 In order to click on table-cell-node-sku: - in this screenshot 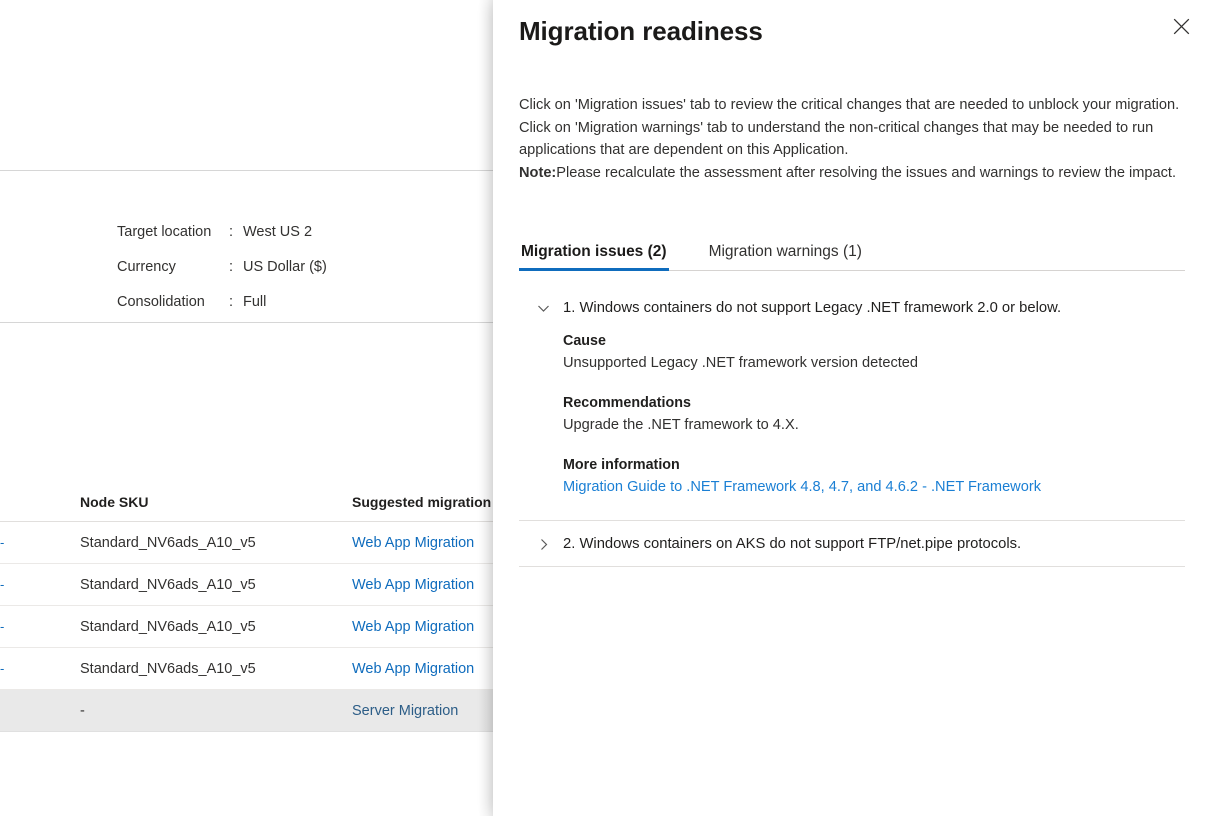, I will do `click(82, 710)`.